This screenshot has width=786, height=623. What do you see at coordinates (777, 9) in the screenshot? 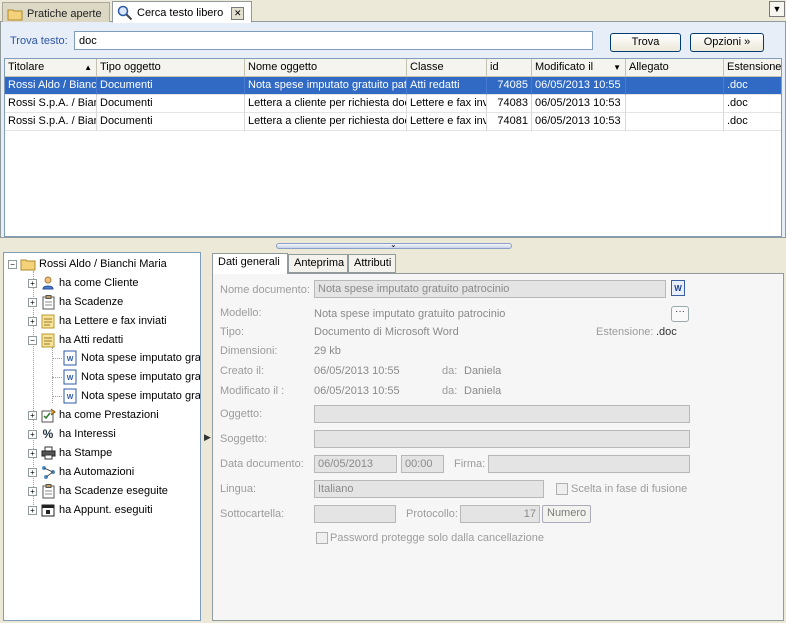
I see `chevron-down-icon: ▼` at bounding box center [777, 9].